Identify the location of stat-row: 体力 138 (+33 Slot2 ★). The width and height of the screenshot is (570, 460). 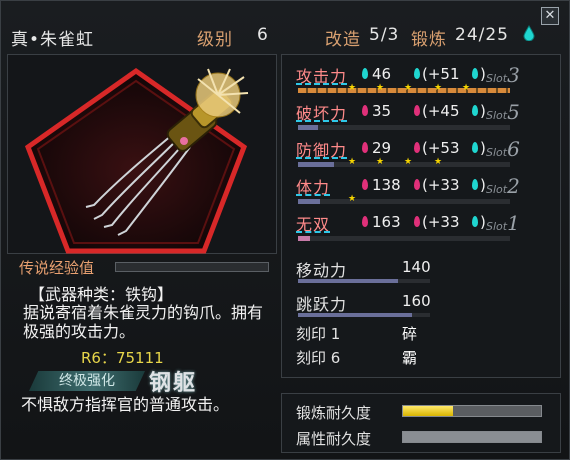
(408, 189).